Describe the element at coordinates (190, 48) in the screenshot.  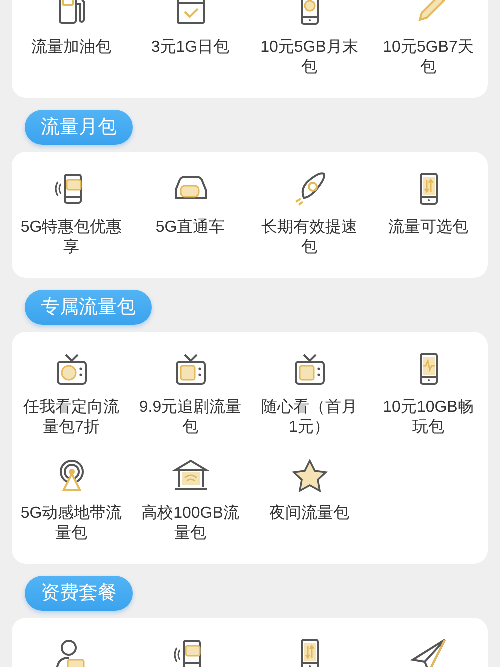
I see `item-label: 3元1G日包` at that location.